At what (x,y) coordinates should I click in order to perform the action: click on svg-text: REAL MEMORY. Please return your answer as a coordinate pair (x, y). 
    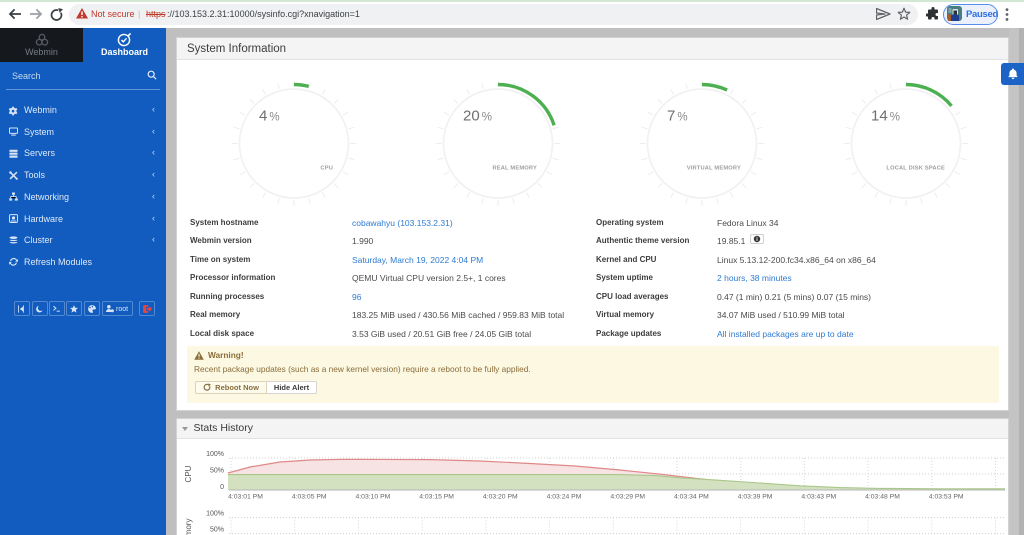
    Looking at the image, I should click on (514, 169).